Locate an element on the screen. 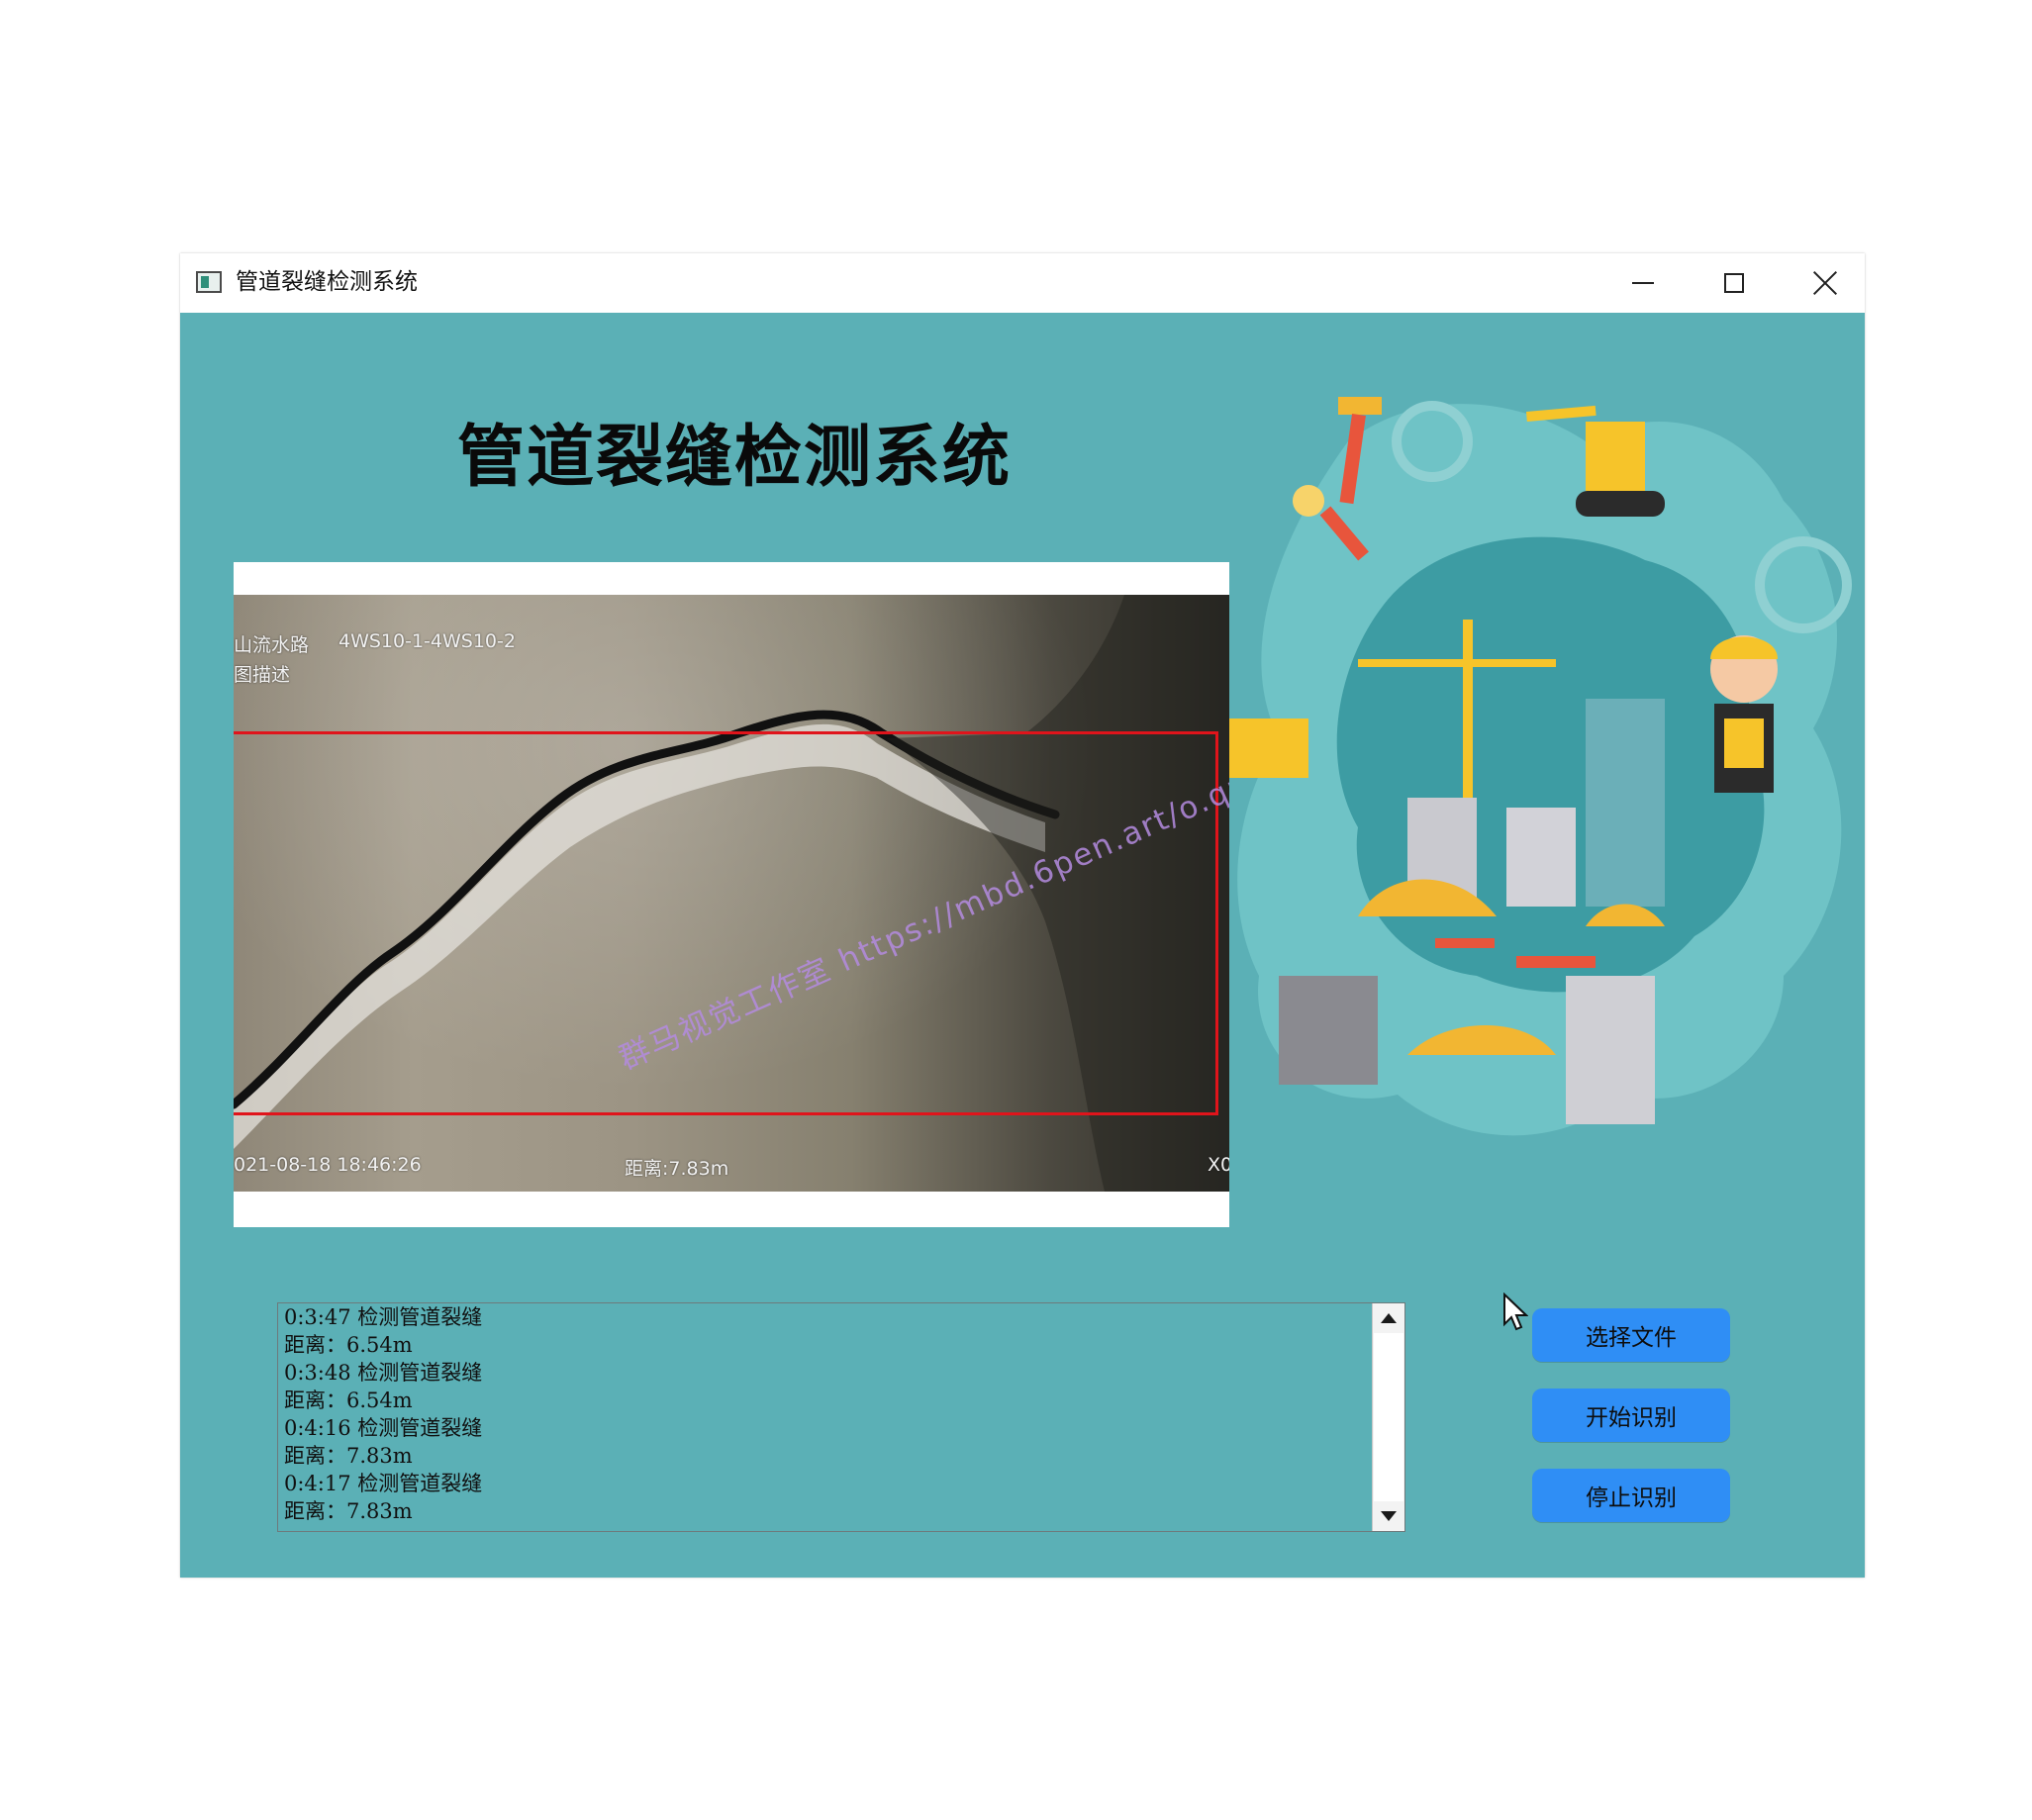 This screenshot has height=1820, width=2032. log-line: 0:3:48 检测管道裂缝 is located at coordinates (384, 1373).